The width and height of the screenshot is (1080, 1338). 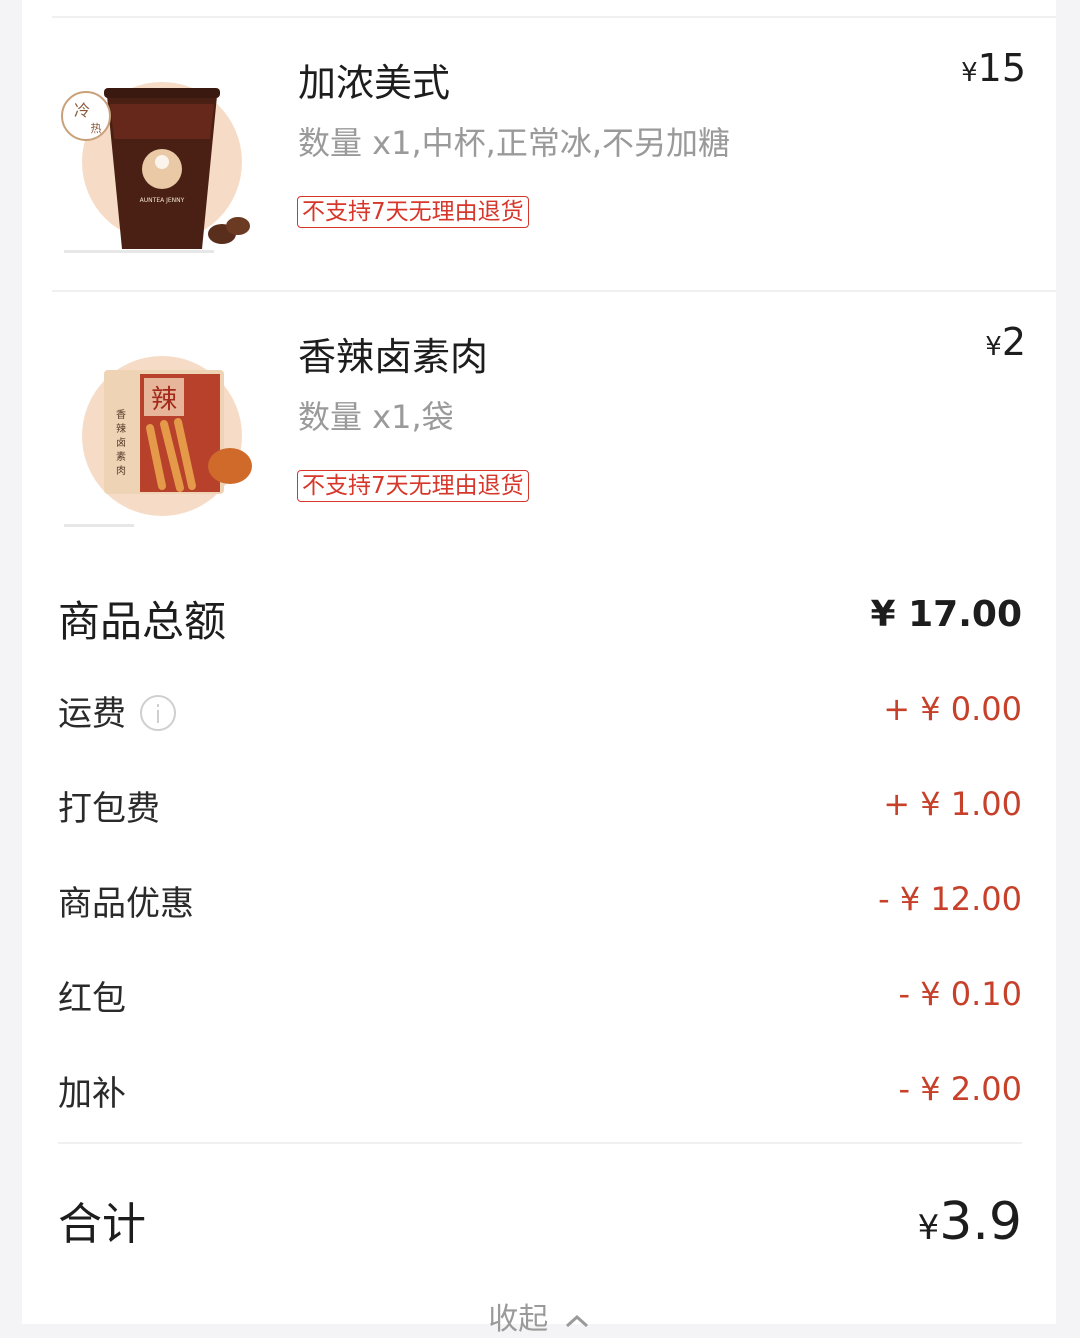 I want to click on packing-fee-label: 打包费, so click(x=109, y=809).